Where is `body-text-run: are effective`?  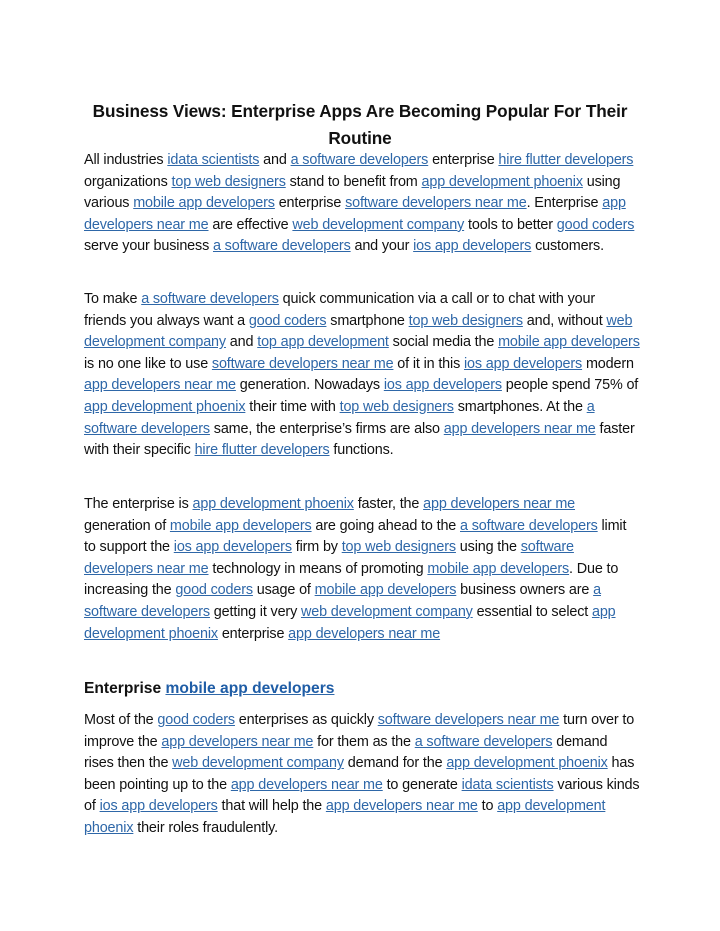
body-text-run: are effective is located at coordinates (250, 224).